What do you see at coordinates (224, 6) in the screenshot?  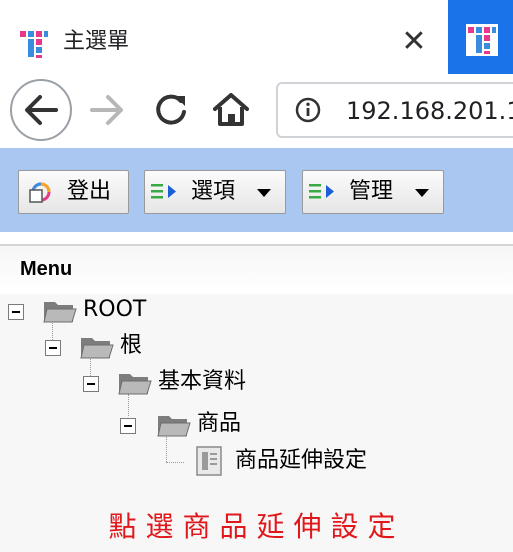 I see `tab-accent` at bounding box center [224, 6].